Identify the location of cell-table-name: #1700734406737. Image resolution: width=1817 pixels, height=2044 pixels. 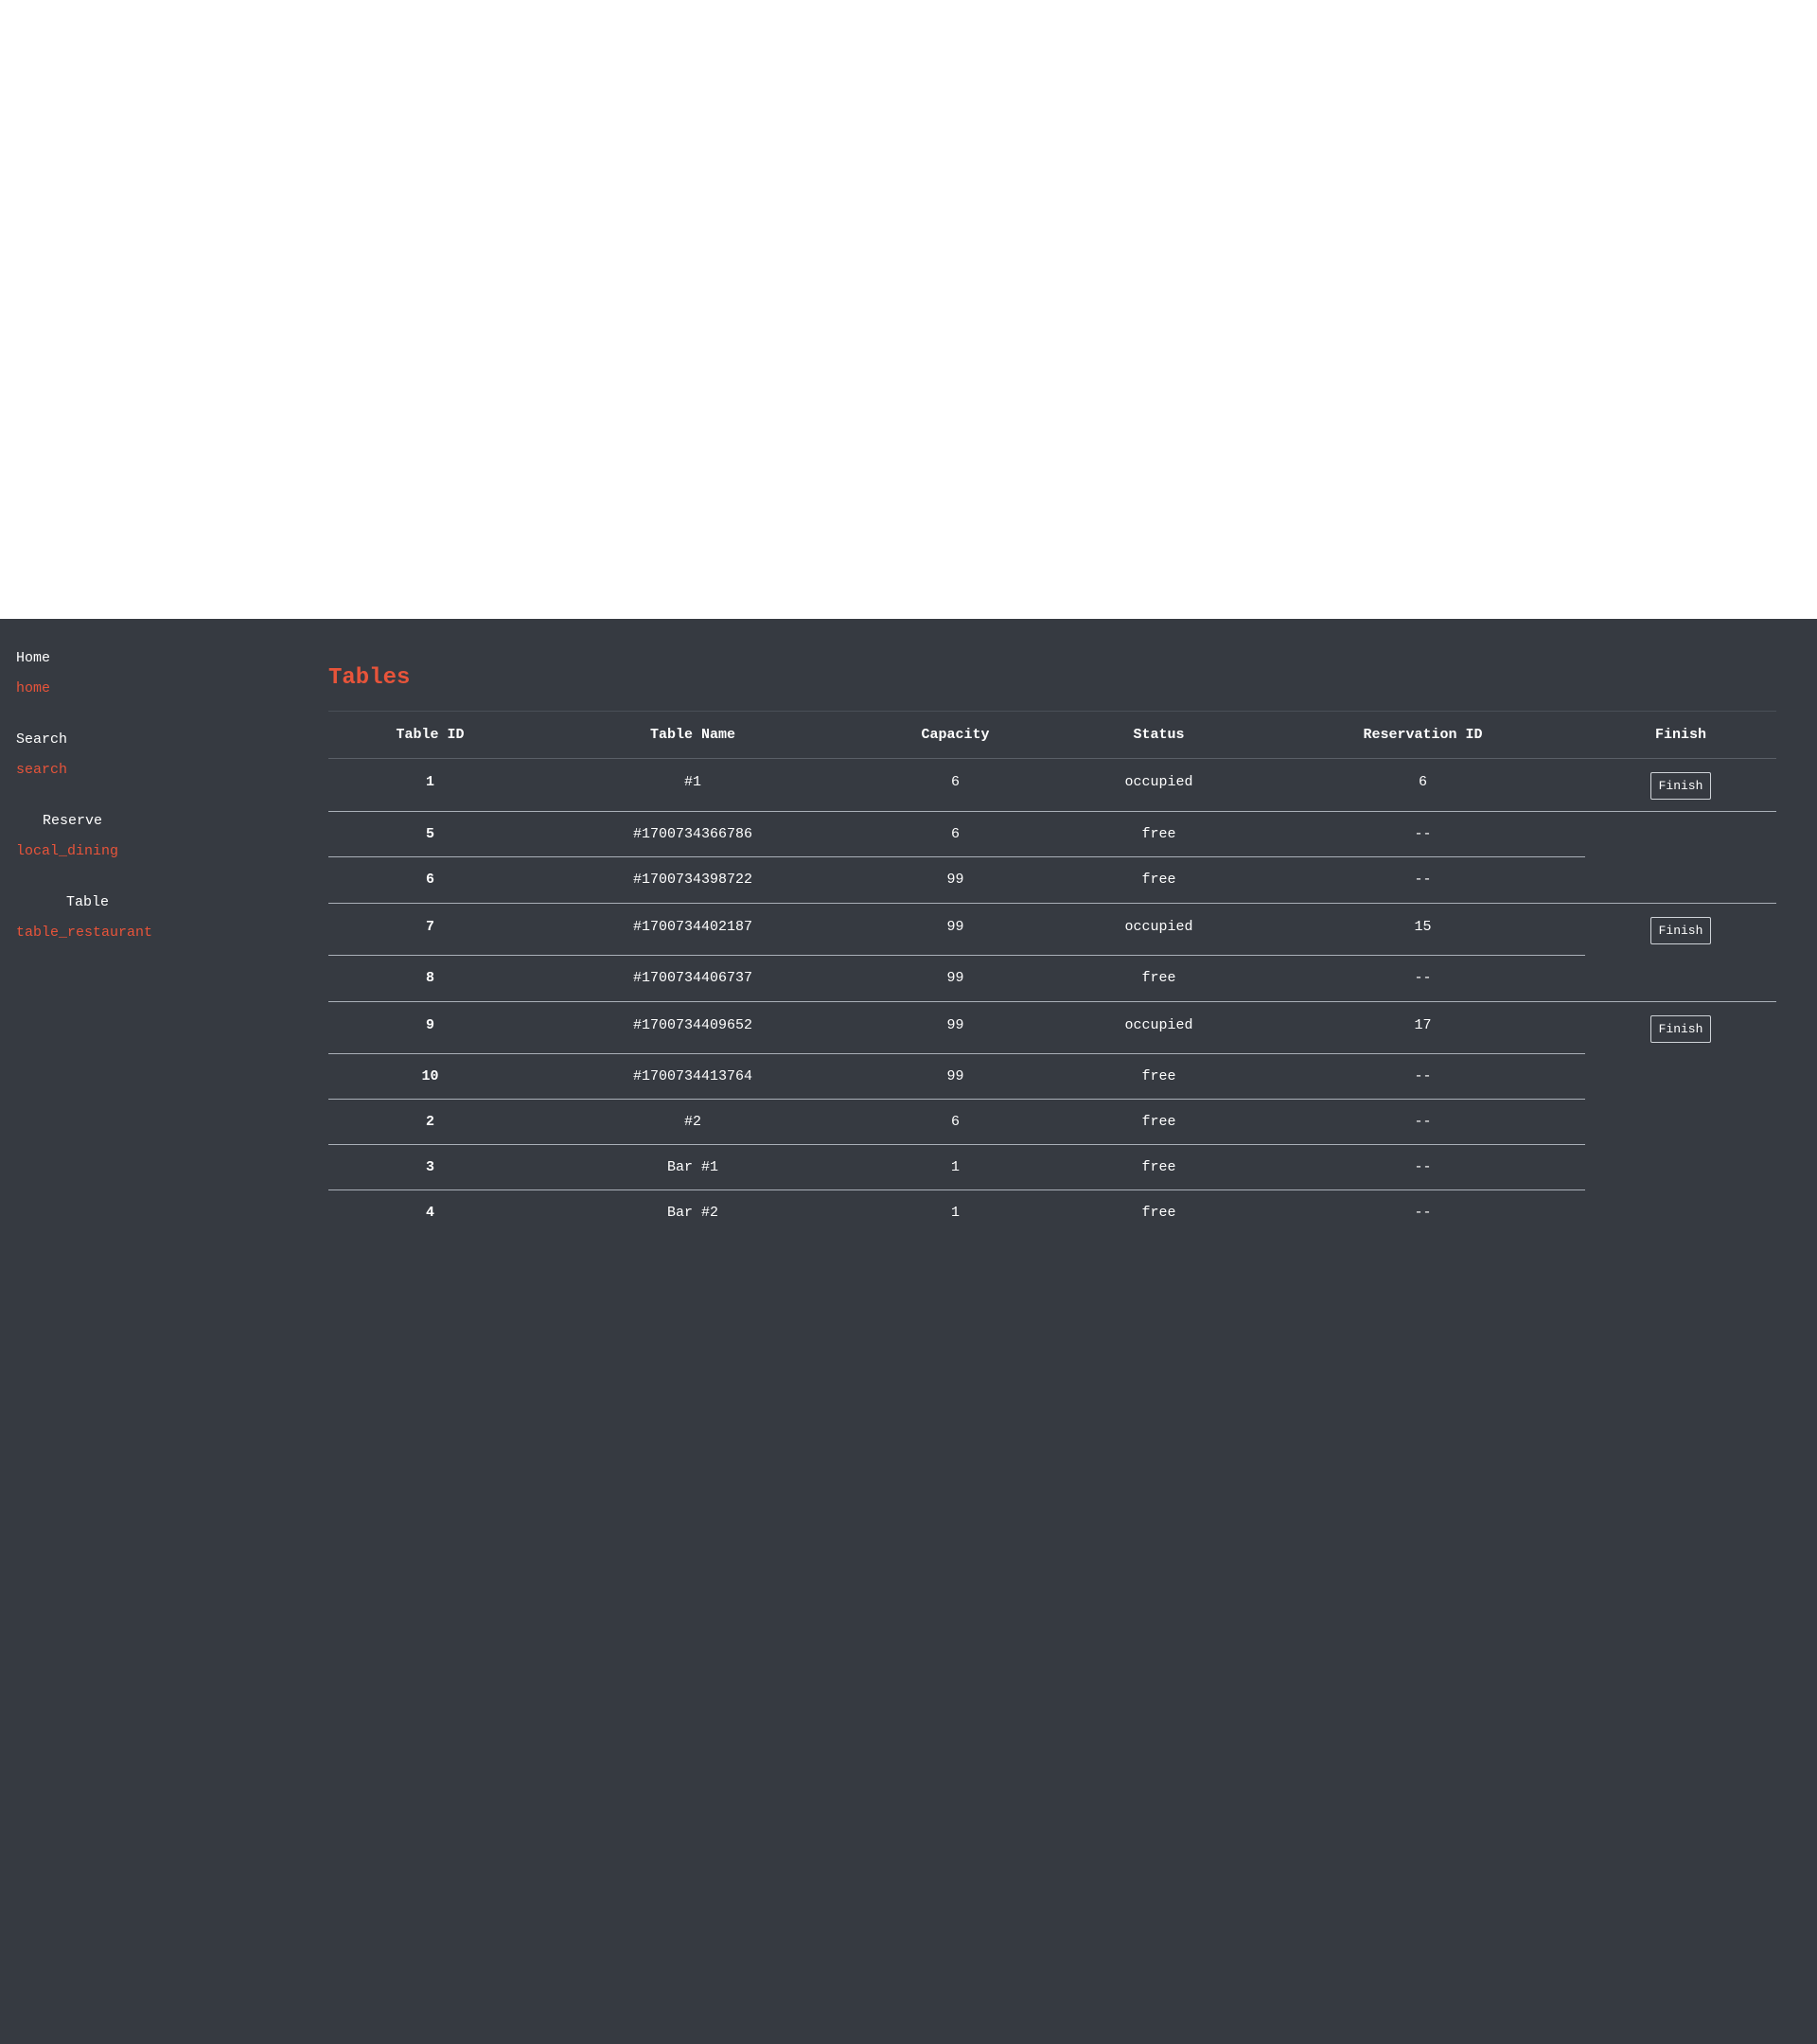
(693, 978).